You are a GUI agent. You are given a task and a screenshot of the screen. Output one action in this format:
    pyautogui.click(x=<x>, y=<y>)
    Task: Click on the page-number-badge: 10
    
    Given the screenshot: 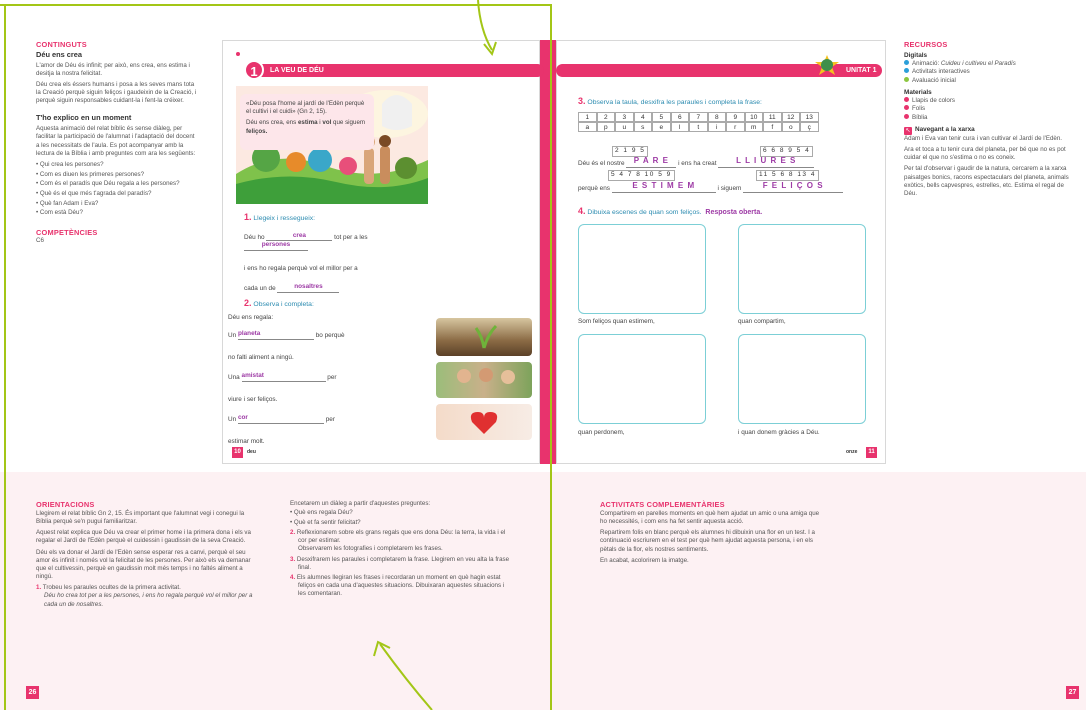 What is the action you would take?
    pyautogui.click(x=237, y=452)
    